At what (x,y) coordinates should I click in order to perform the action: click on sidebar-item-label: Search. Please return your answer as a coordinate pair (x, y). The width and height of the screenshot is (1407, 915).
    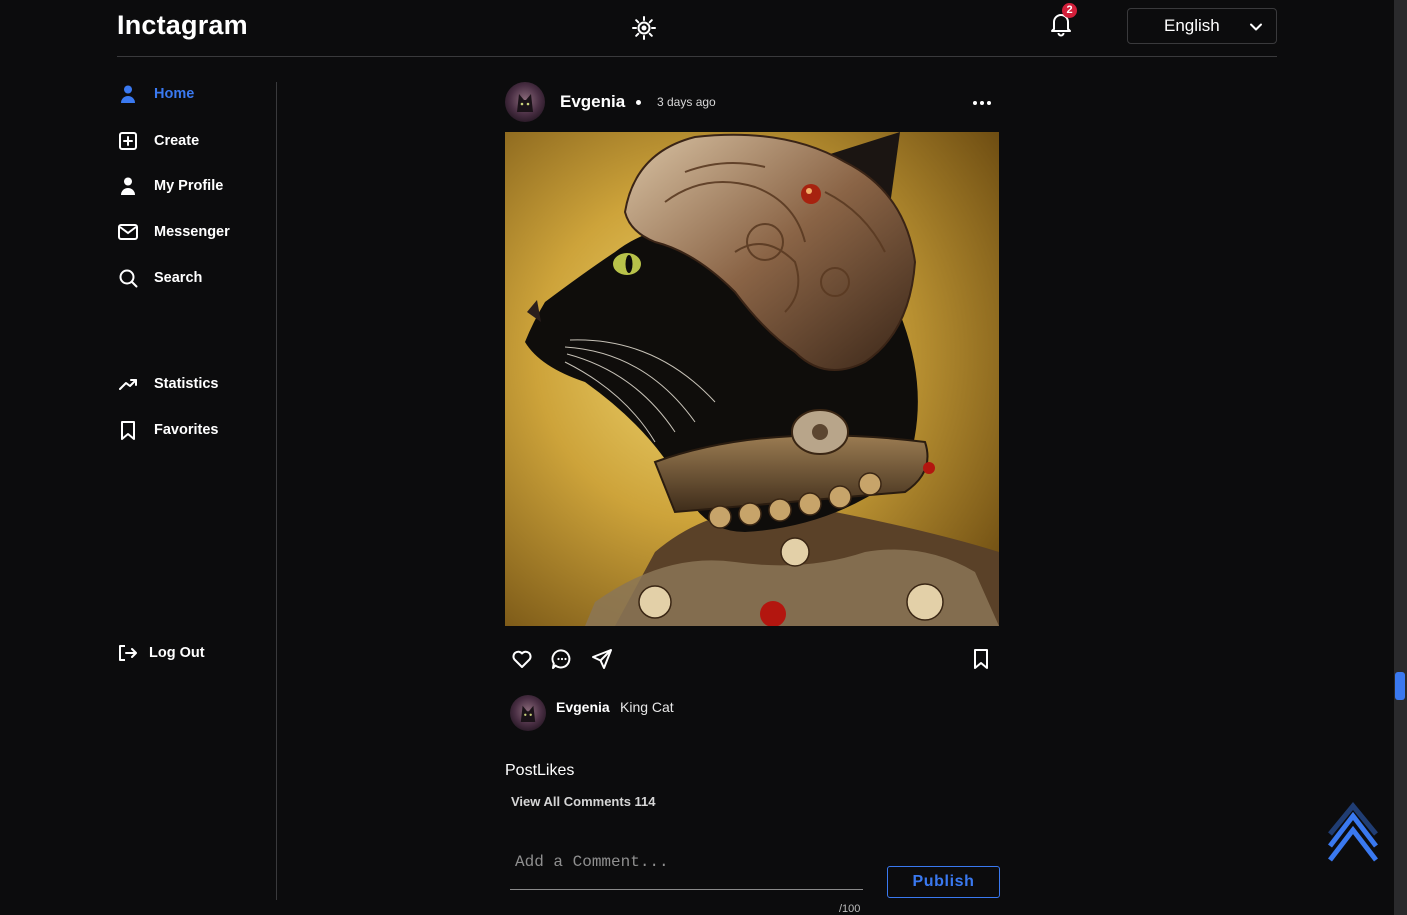
    Looking at the image, I should click on (178, 278).